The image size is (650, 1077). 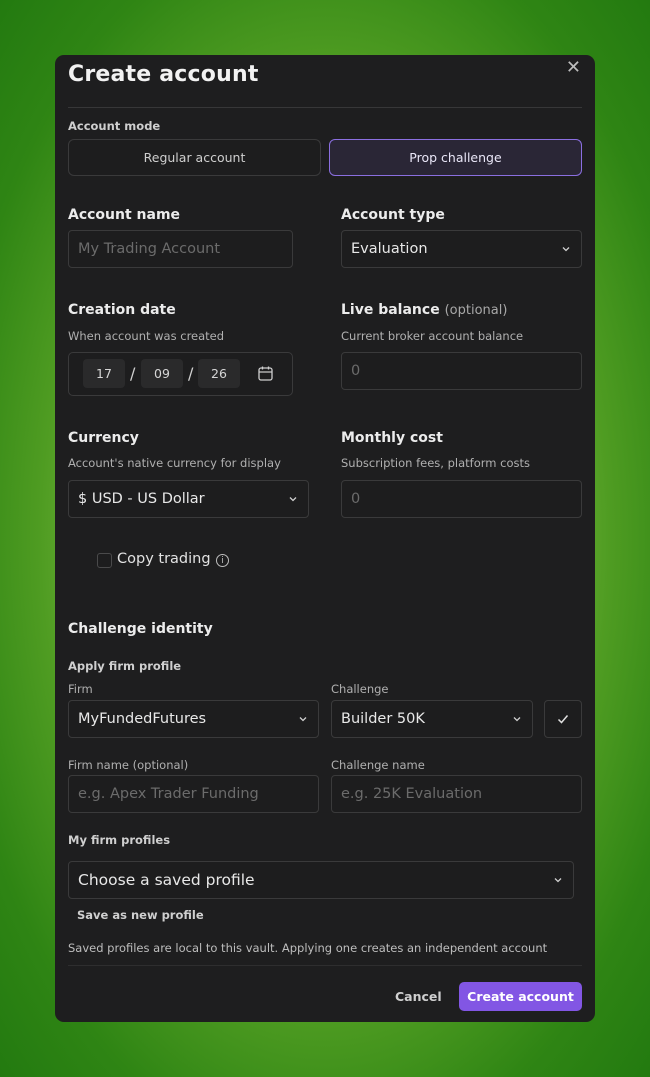 What do you see at coordinates (461, 249) in the screenshot?
I see `account-type-select: Evaluation` at bounding box center [461, 249].